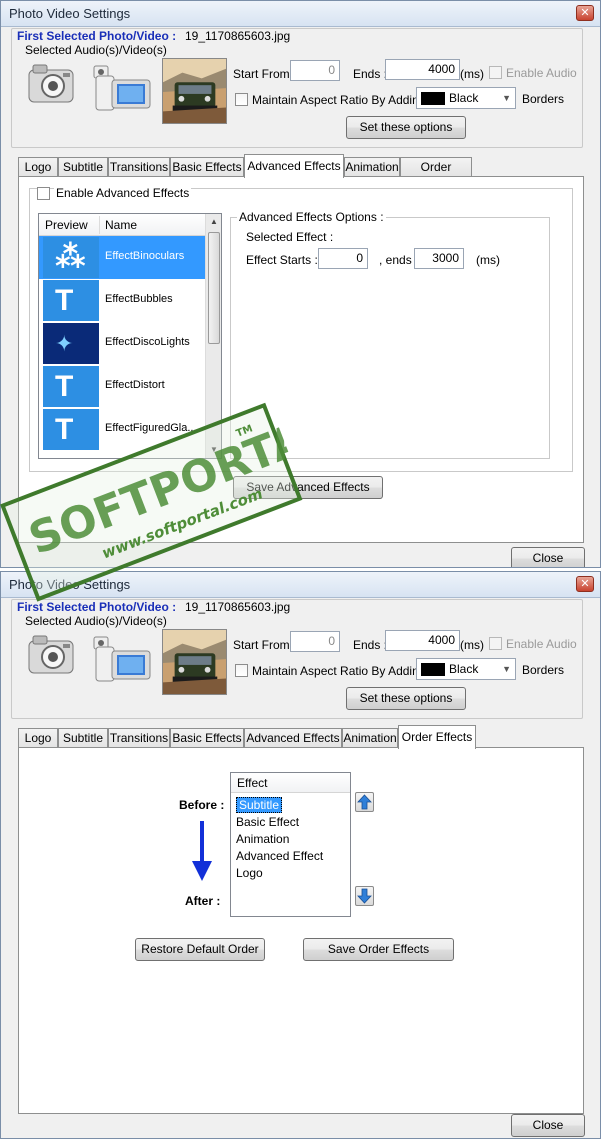 This screenshot has width=601, height=1142. I want to click on disco-lights-effect-icon: ✦, so click(71, 343).